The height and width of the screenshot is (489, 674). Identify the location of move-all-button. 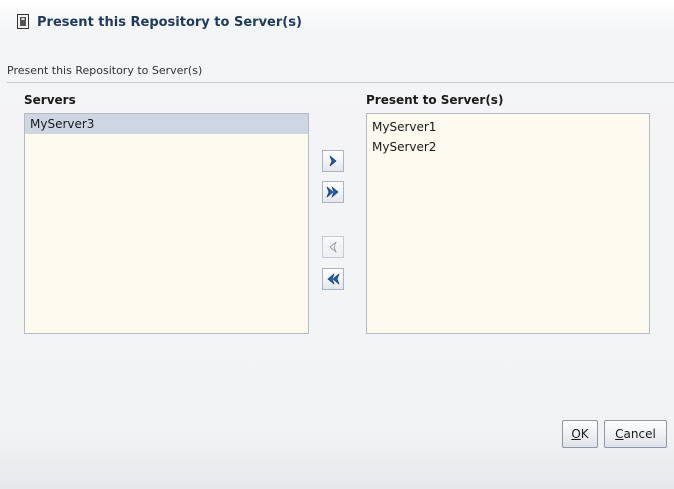
(333, 192).